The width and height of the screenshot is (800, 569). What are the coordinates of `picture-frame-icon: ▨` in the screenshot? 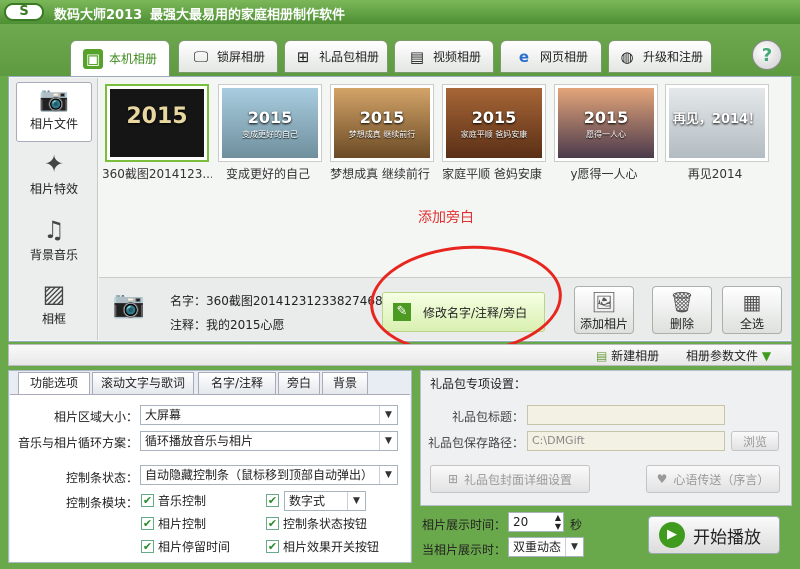 It's located at (54, 294).